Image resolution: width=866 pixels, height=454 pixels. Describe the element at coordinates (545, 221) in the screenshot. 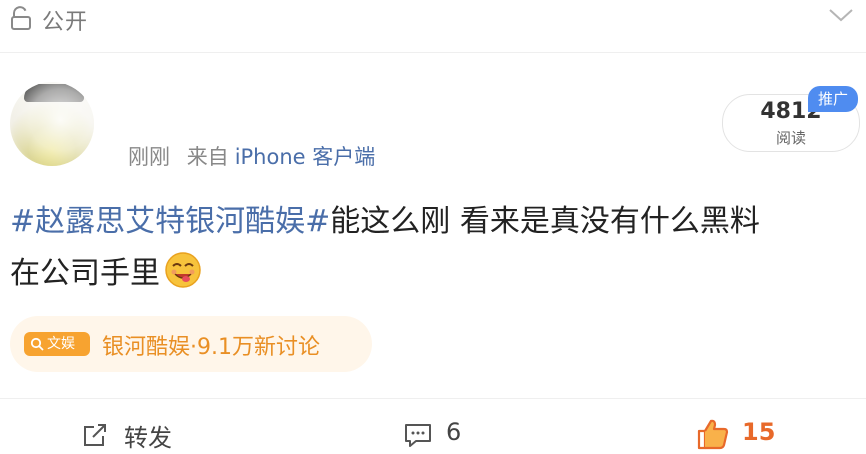

I see `post-text-line1: 能这么刚 看来是真没有什么黑料` at that location.